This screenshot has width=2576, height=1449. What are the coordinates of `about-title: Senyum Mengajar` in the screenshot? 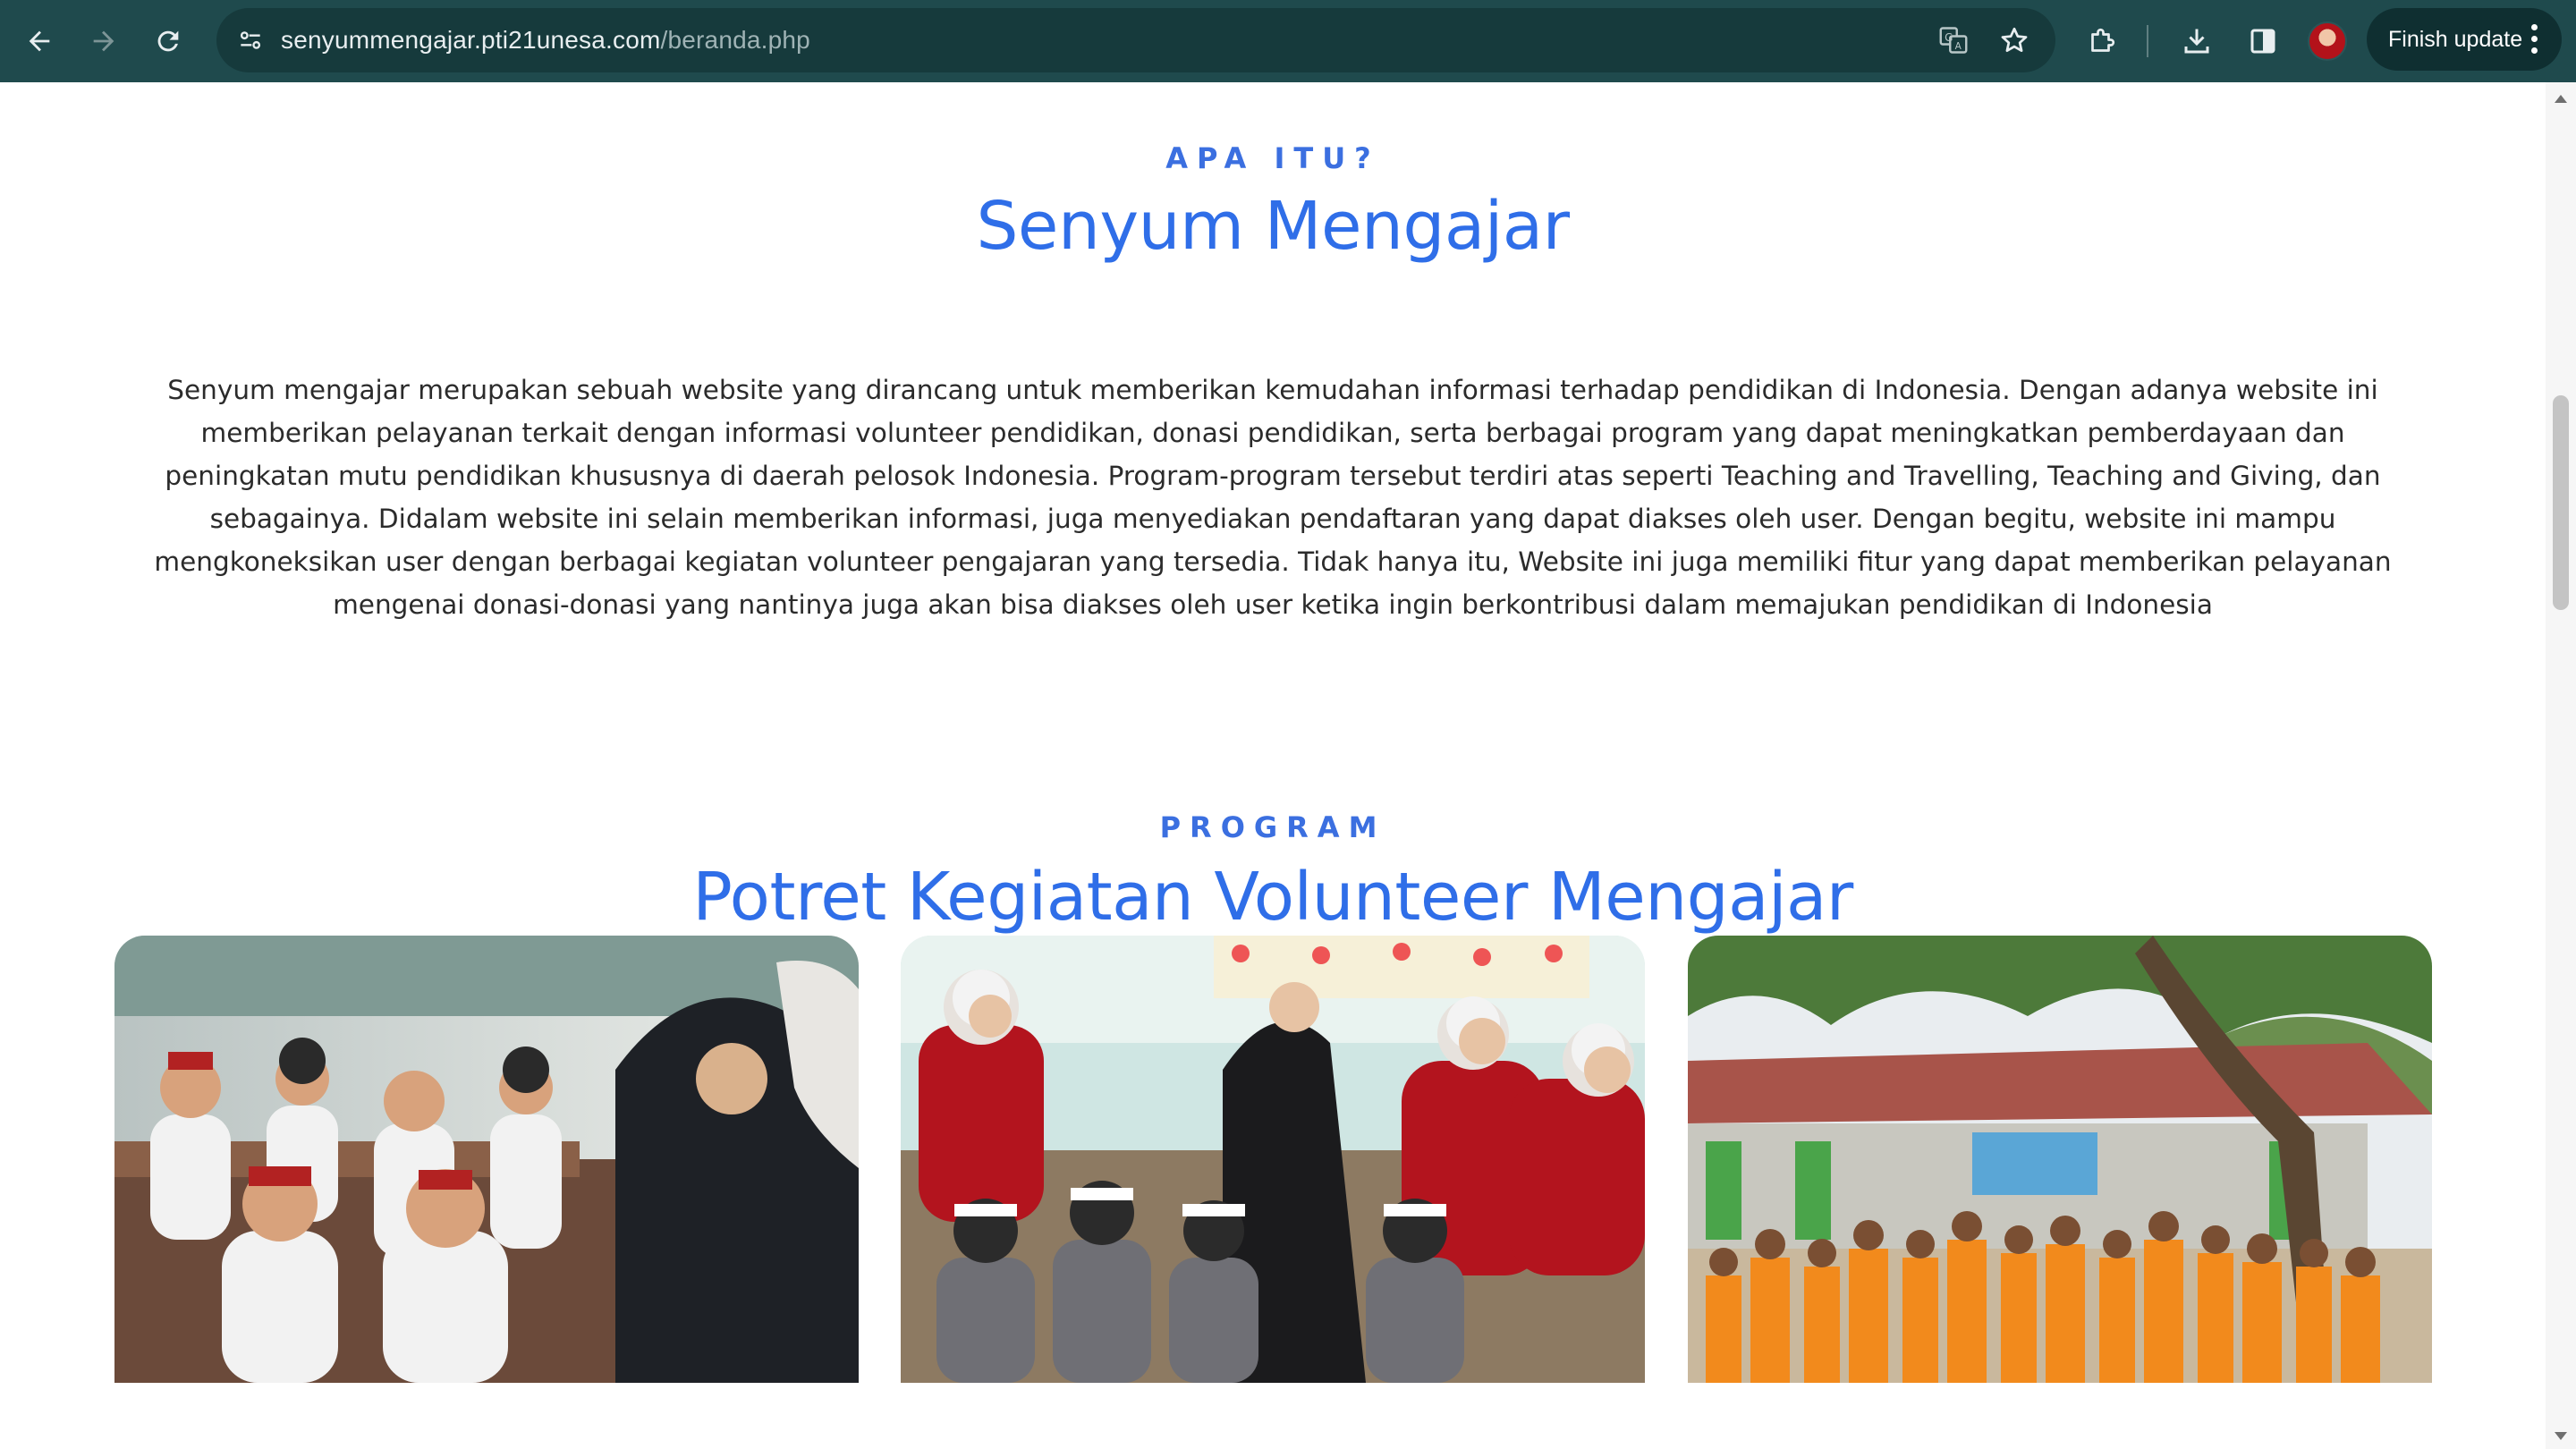 It's located at (1273, 226).